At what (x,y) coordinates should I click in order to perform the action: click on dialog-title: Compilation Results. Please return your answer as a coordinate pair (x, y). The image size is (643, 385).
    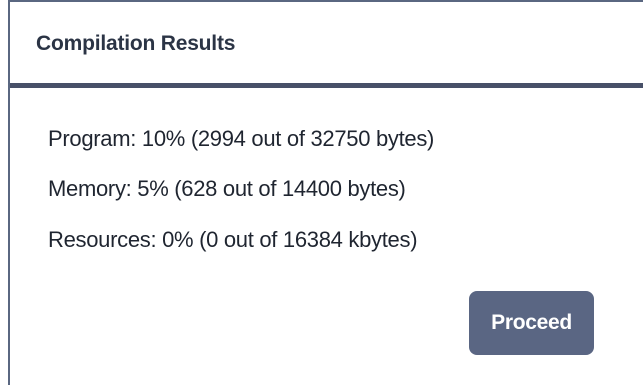
    Looking at the image, I should click on (136, 43).